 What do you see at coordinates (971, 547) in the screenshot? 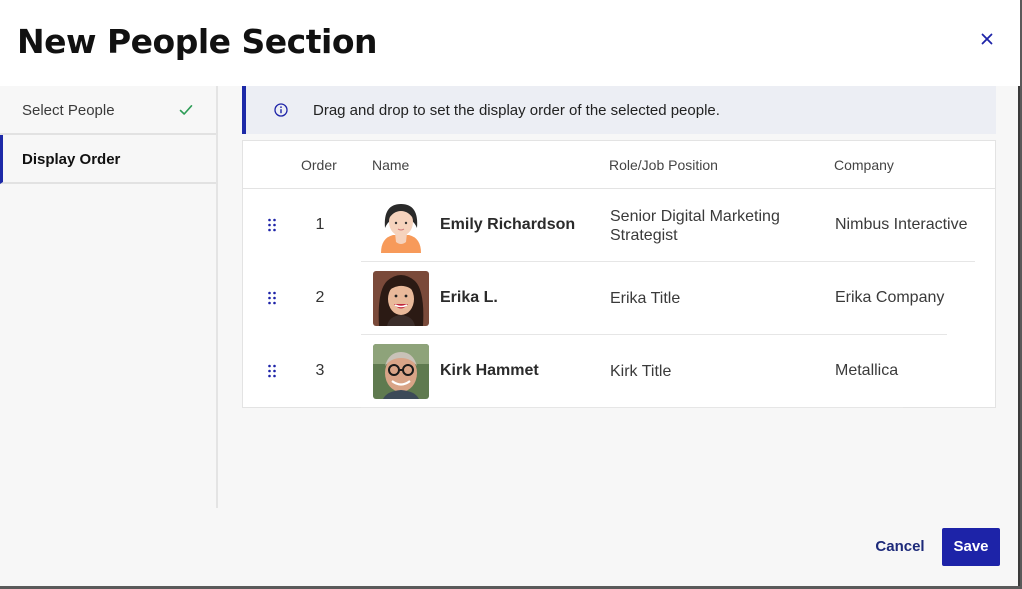
I see `save-button: Save` at bounding box center [971, 547].